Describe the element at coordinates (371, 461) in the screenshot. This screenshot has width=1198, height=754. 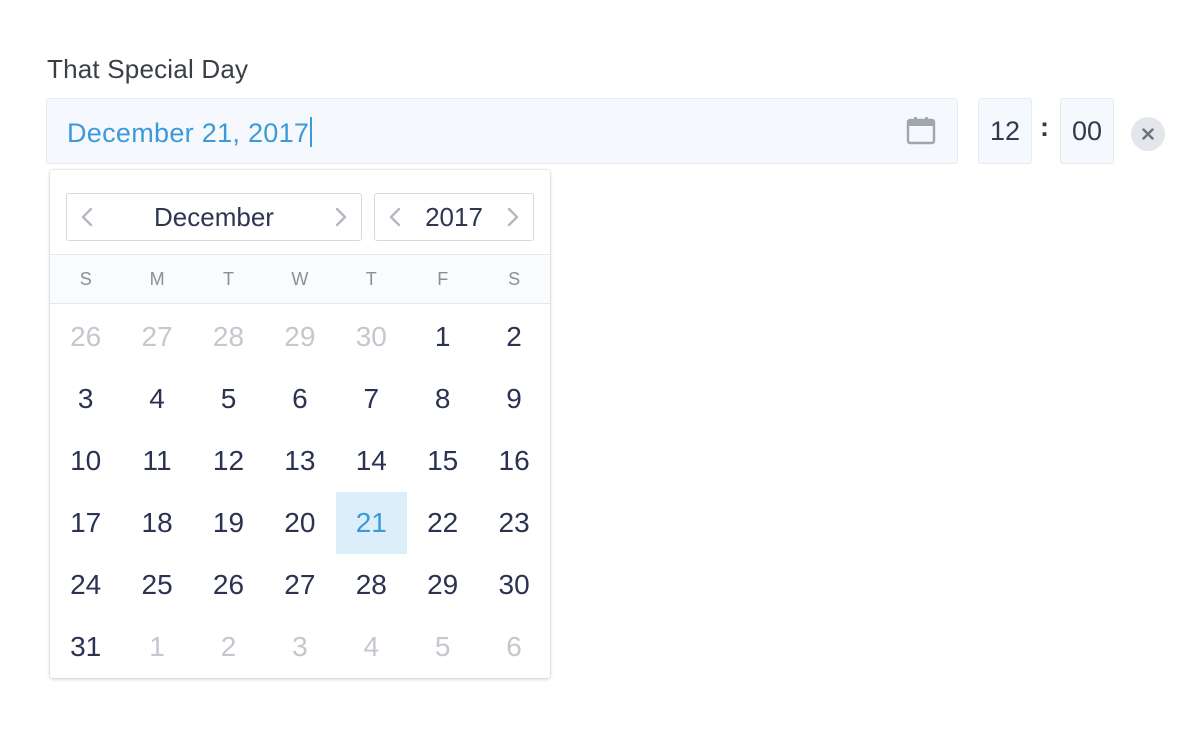
I see `day-cell: 14` at that location.